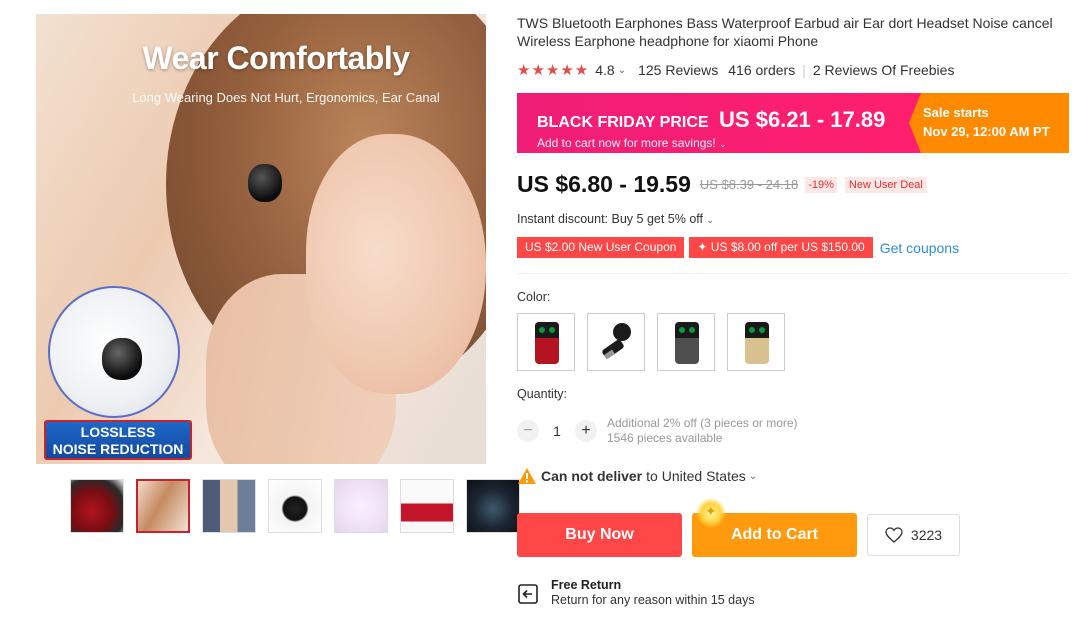 Image resolution: width=1088 pixels, height=619 pixels. Describe the element at coordinates (427, 506) in the screenshot. I see `thumb-cases` at that location.